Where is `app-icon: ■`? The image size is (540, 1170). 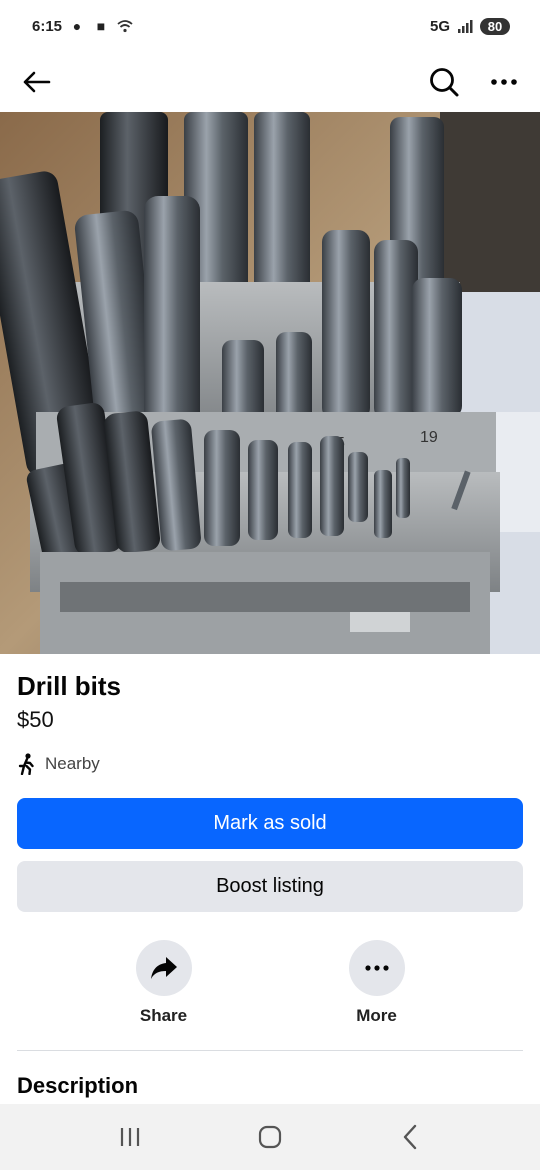
app-icon: ■ is located at coordinates (101, 26).